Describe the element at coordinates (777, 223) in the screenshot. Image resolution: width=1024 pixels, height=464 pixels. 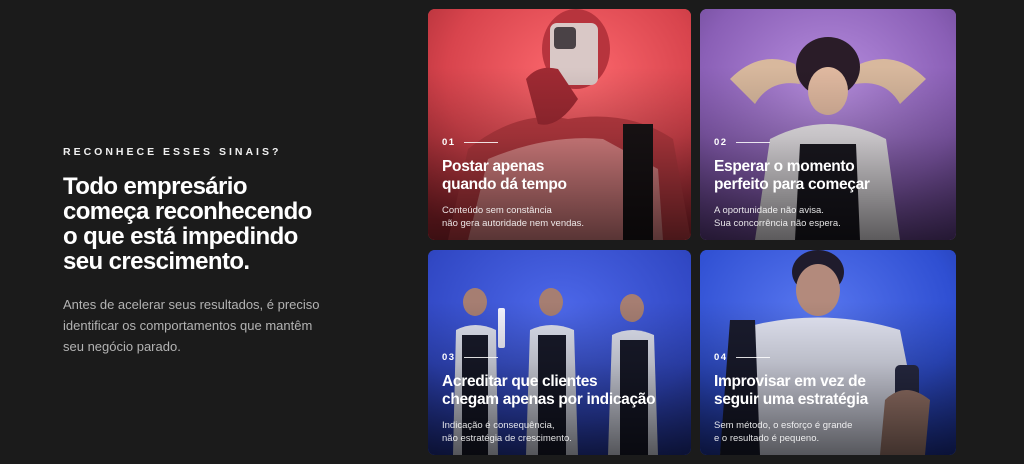
I see `card-desc-line: Sua concorrência não espera.` at that location.